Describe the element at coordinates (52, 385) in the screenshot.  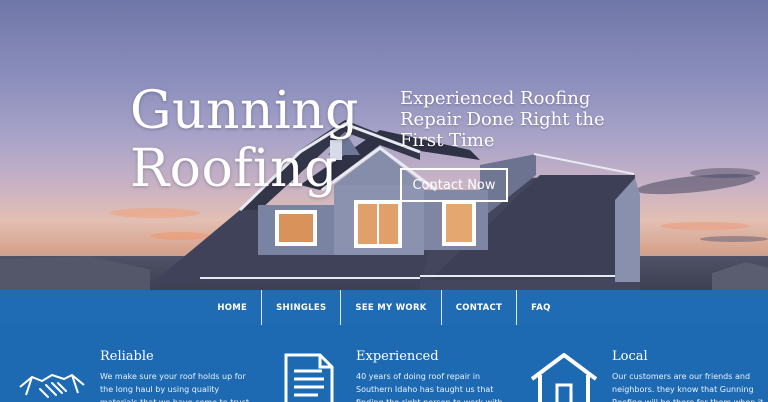
I see `handshake-icon` at that location.